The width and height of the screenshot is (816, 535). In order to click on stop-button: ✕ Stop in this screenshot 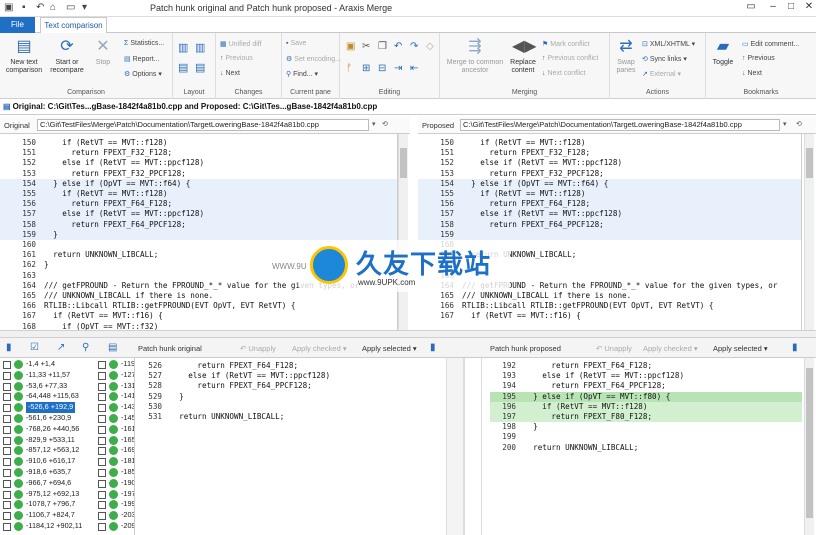, I will do `click(103, 52)`.